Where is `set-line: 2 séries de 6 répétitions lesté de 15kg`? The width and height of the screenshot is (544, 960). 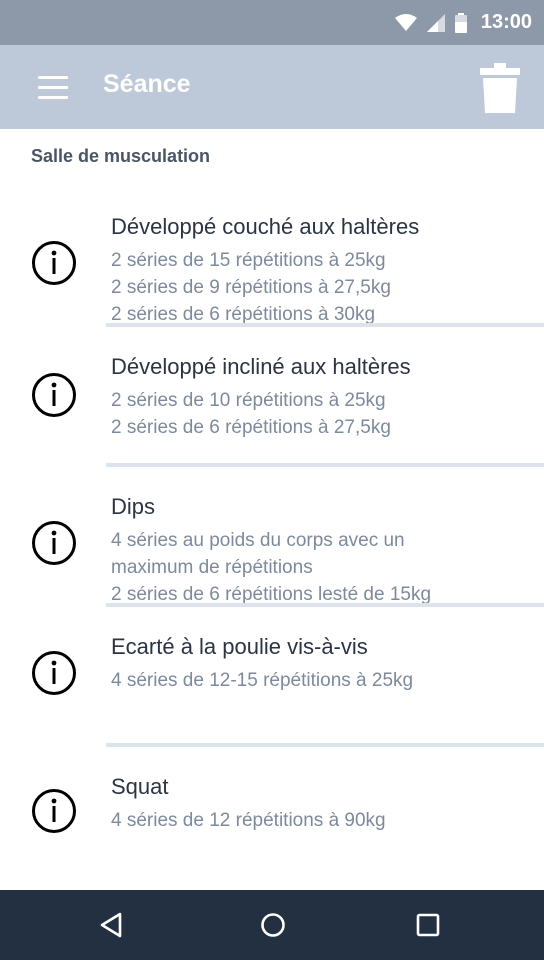
set-line: 2 séries de 6 répétitions lesté de 15kg is located at coordinates (271, 593).